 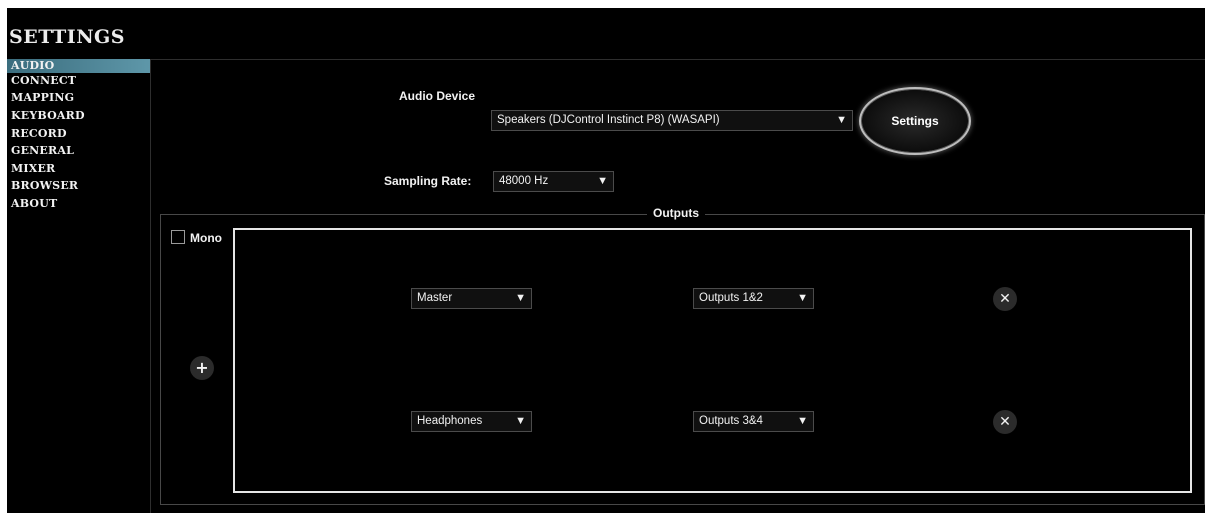 I want to click on sidebar-item-mixer: MIXER, so click(x=78, y=169).